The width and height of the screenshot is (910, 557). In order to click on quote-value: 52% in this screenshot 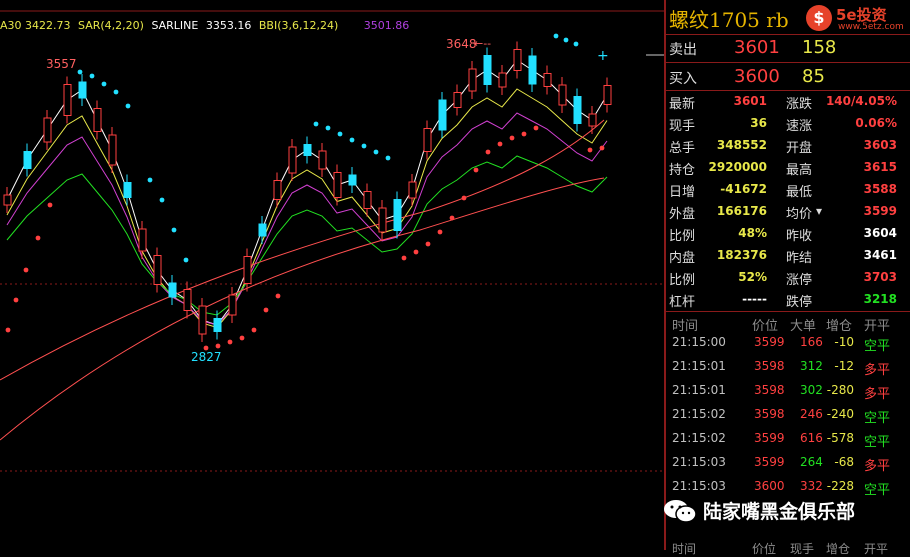, I will do `click(752, 277)`.